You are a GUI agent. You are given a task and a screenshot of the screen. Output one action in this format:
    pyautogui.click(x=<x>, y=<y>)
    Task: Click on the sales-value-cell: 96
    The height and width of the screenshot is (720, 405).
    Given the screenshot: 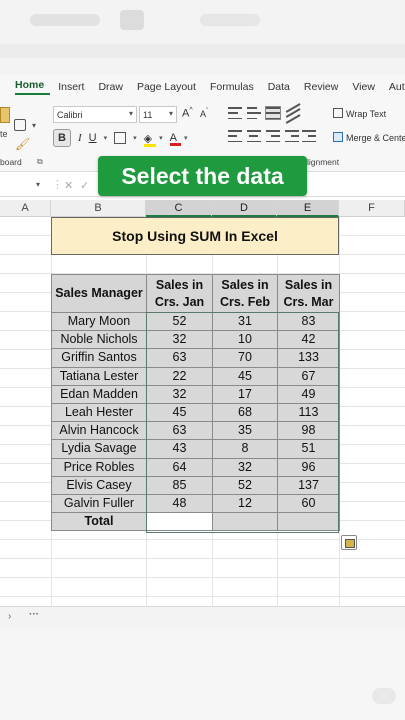 What is the action you would take?
    pyautogui.click(x=308, y=467)
    